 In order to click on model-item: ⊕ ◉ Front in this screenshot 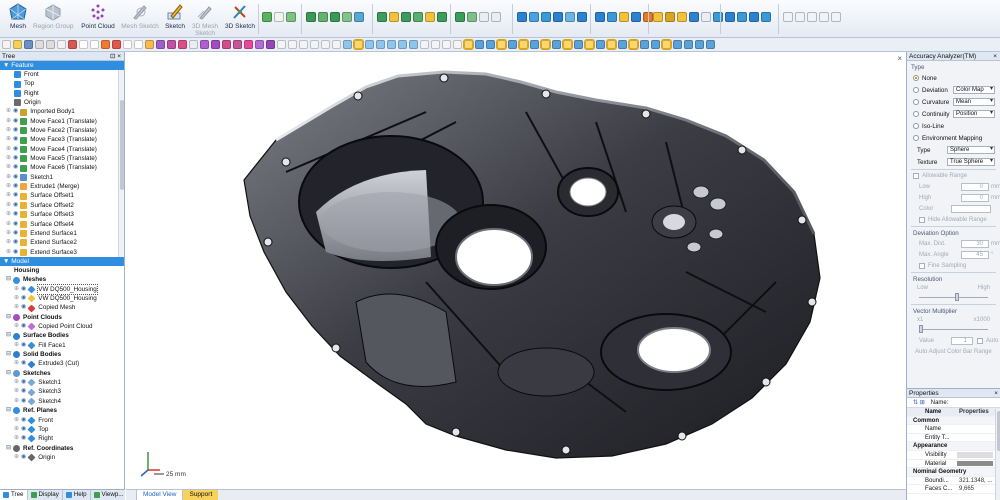, I will do `click(64, 420)`.